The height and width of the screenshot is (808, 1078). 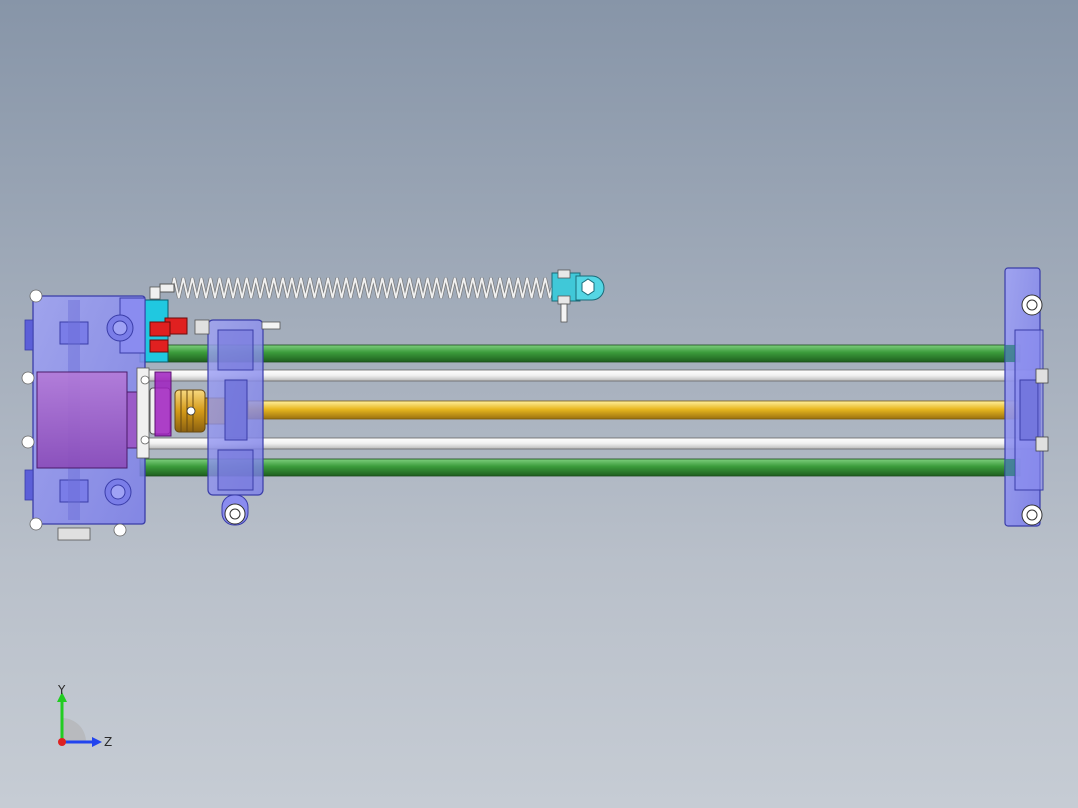 What do you see at coordinates (578, 296) in the screenshot?
I see `spring-clevis` at bounding box center [578, 296].